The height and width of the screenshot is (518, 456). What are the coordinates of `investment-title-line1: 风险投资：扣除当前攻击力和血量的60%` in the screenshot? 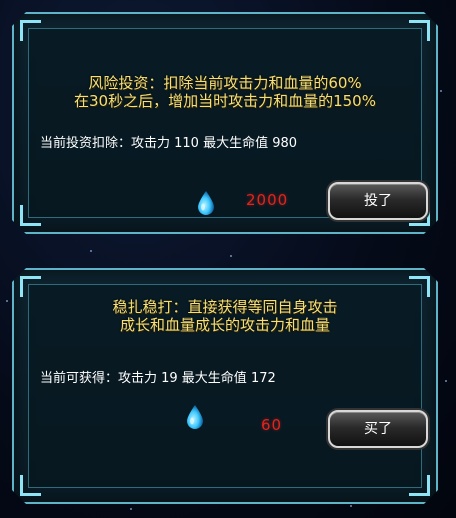 It's located at (225, 83).